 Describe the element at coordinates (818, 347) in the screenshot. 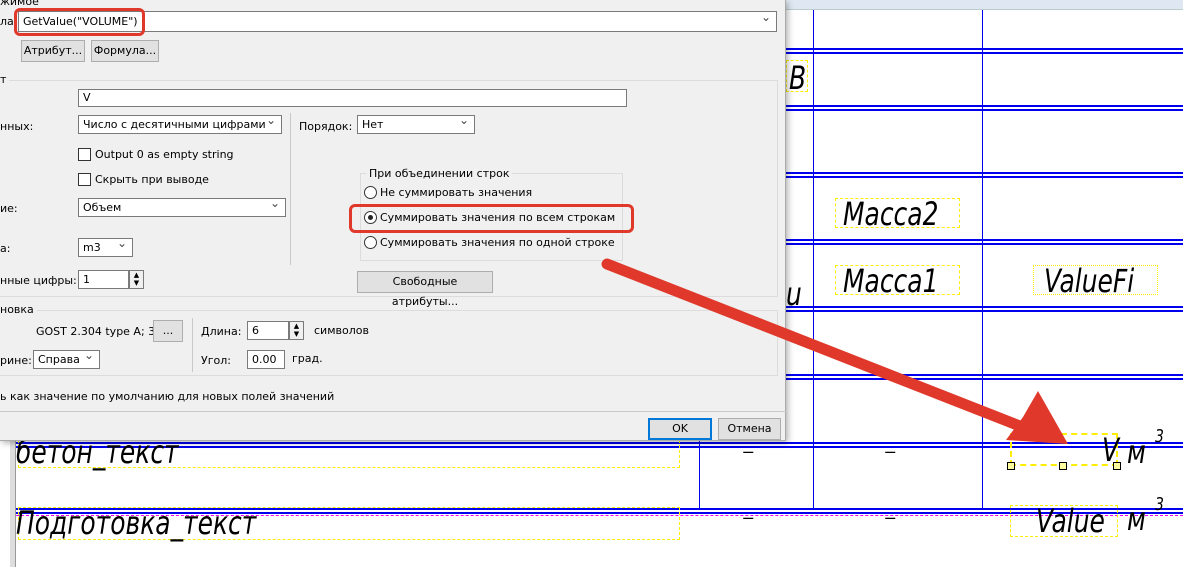

I see `arrow-shaft` at that location.